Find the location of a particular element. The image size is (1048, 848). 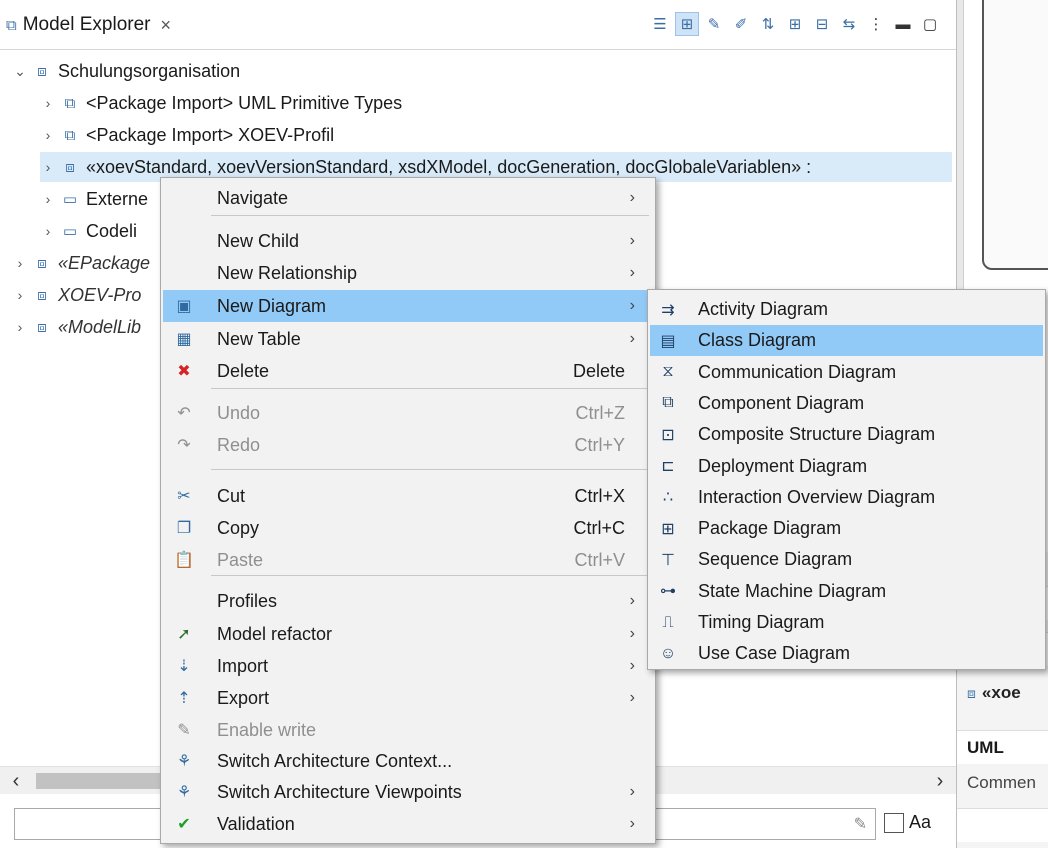

menu-item-switch-architecture-viewpoints: ⚘ Switch Architecture Viewpoints › is located at coordinates (408, 792).